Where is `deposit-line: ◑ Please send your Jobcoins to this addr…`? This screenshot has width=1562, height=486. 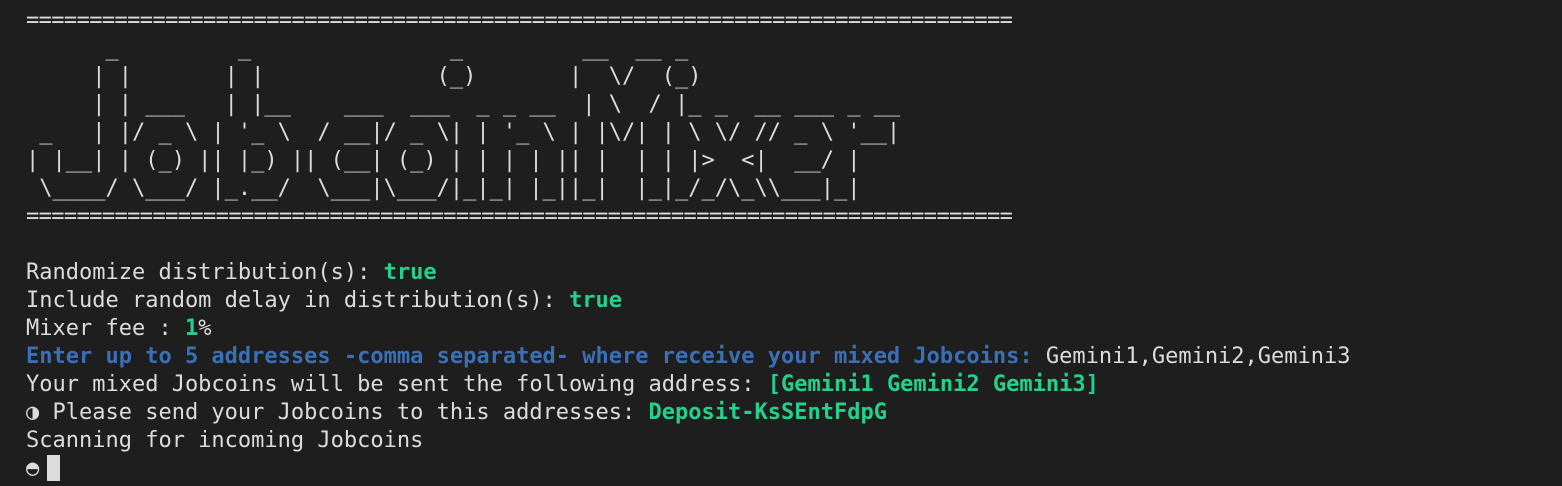
deposit-line: ◑ Please send your Jobcoins to this addr… is located at coordinates (791, 413).